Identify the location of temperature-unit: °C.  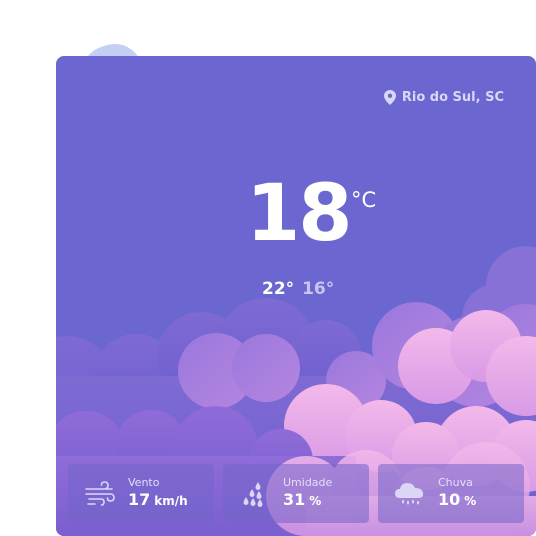
(364, 200).